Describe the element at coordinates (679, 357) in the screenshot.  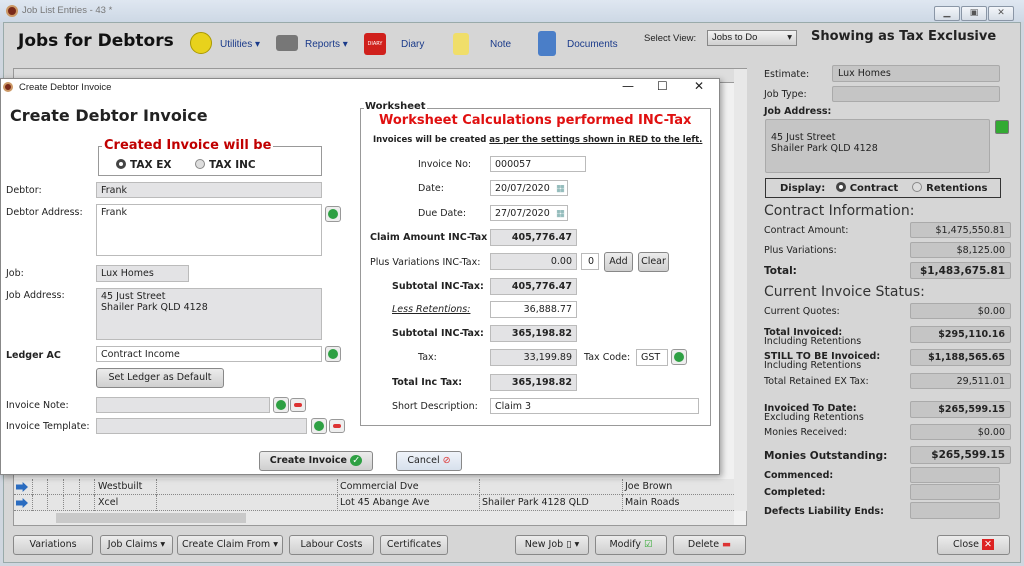
I see `tax-code-dropdown-icon` at that location.